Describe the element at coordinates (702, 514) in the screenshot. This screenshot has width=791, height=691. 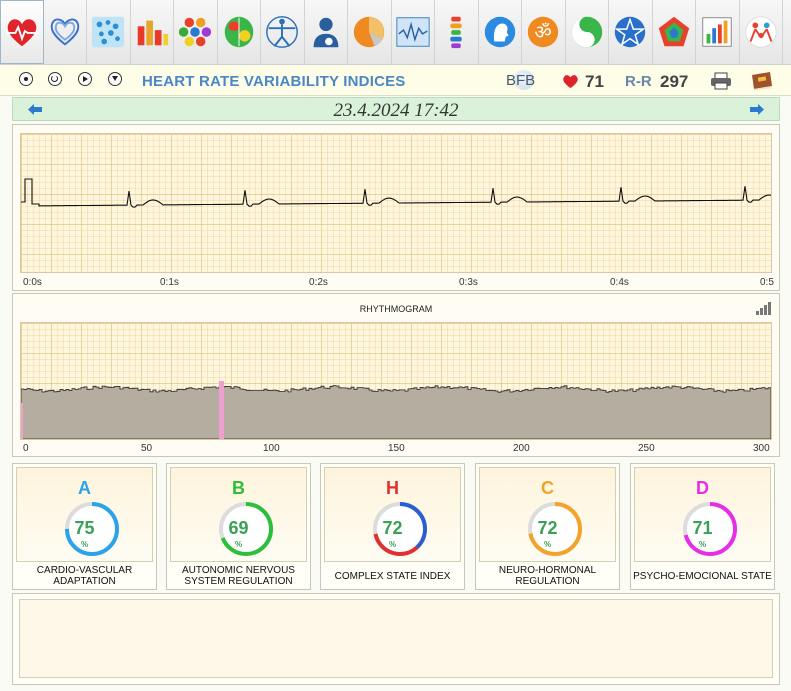
I see `card-d-body: D 71 %` at that location.